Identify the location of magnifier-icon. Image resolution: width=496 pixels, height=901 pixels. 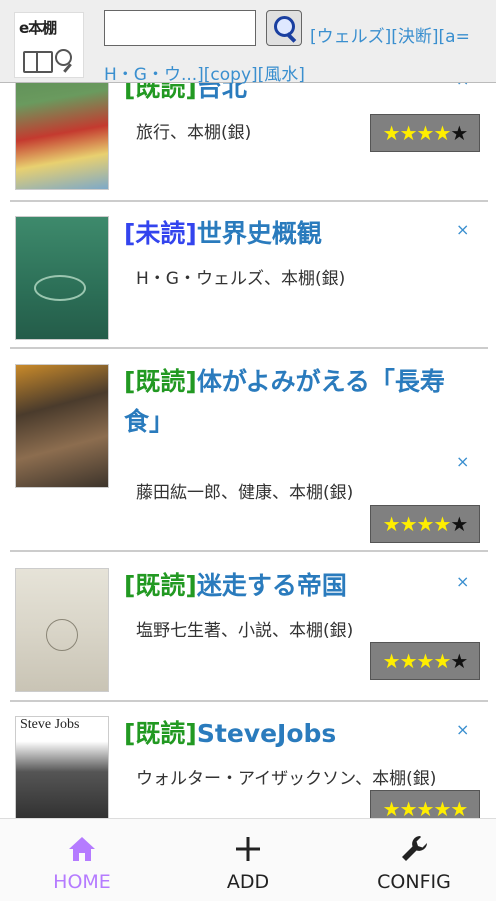
(63, 57).